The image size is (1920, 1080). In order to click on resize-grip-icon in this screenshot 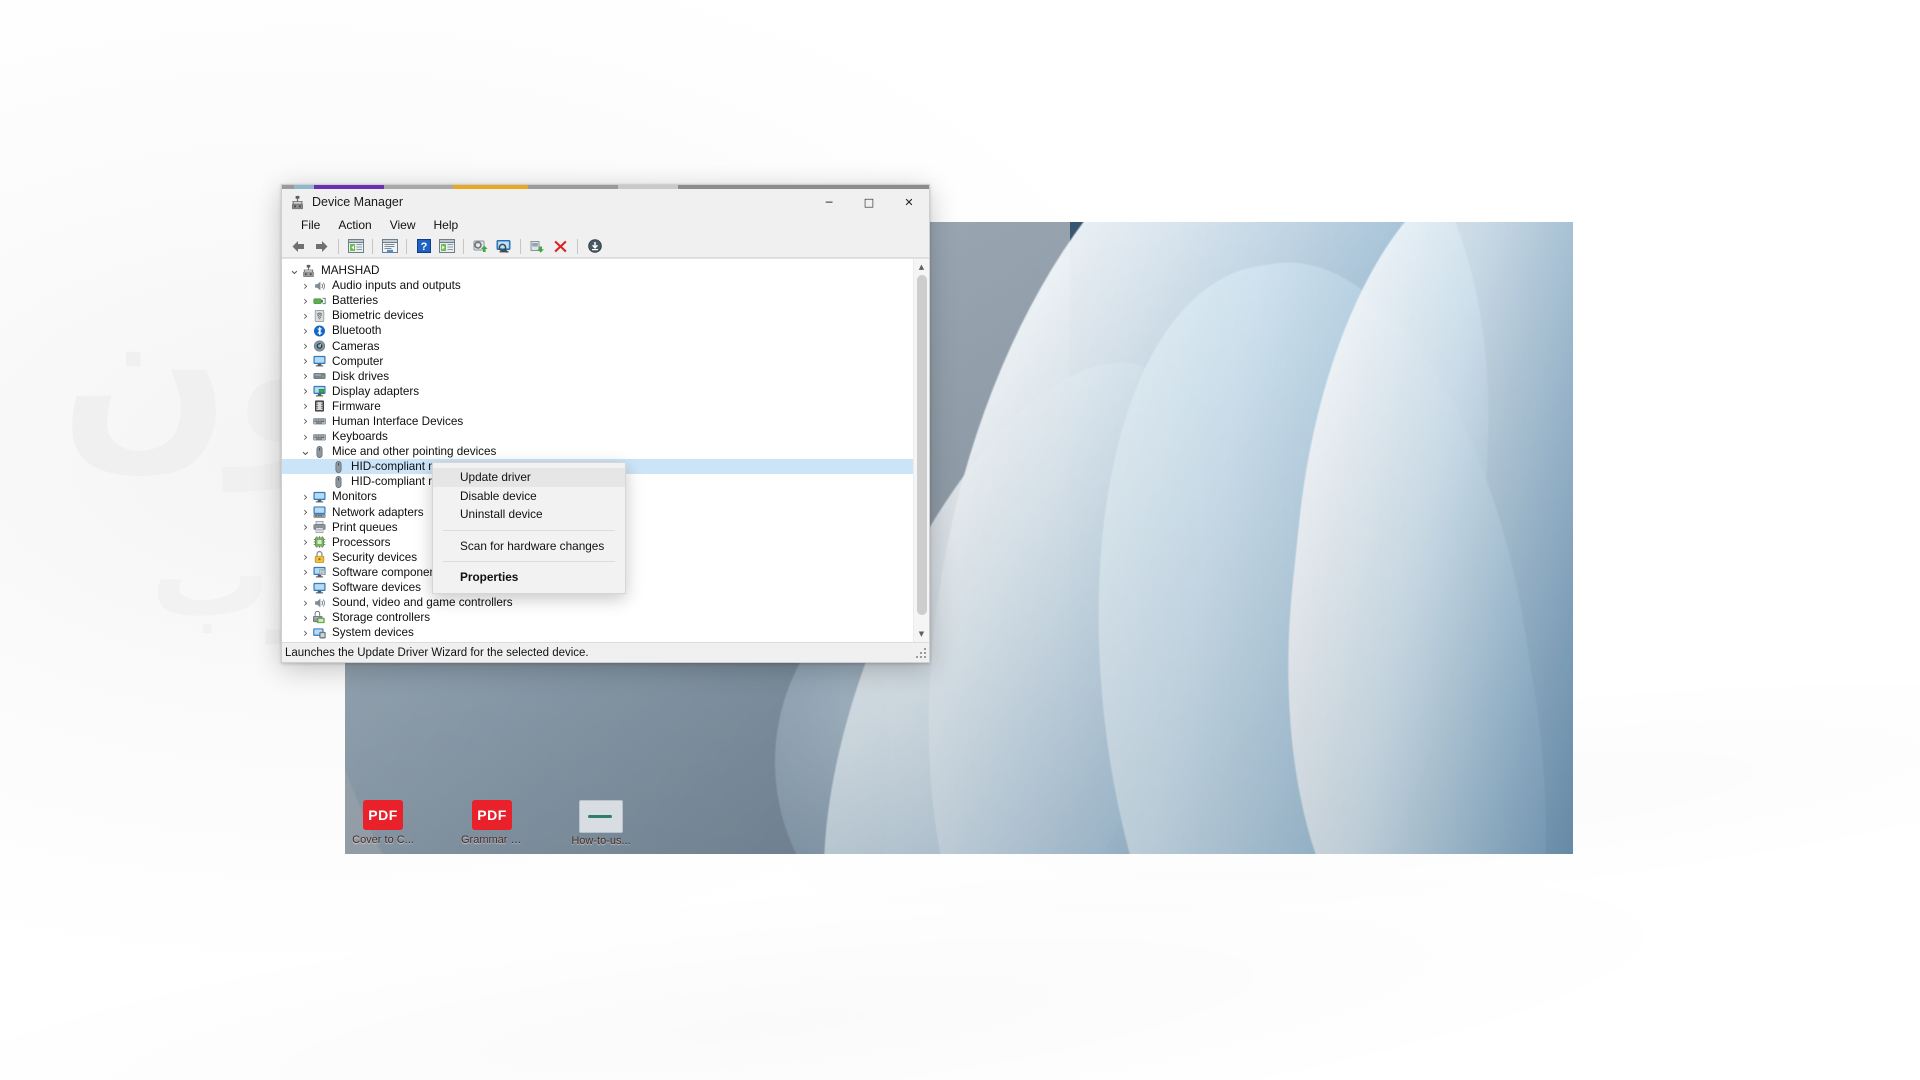, I will do `click(921, 653)`.